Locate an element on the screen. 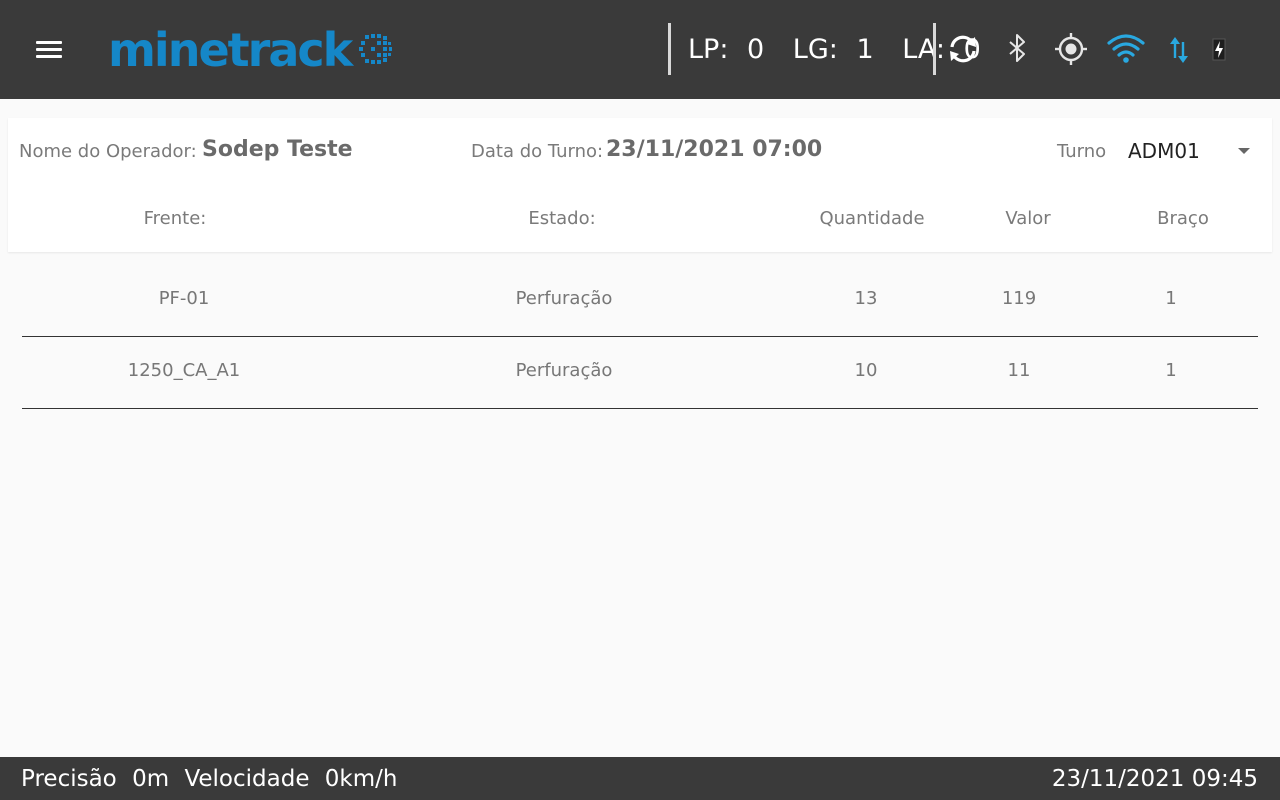  turno-selected-value: ADM01 is located at coordinates (1164, 151).